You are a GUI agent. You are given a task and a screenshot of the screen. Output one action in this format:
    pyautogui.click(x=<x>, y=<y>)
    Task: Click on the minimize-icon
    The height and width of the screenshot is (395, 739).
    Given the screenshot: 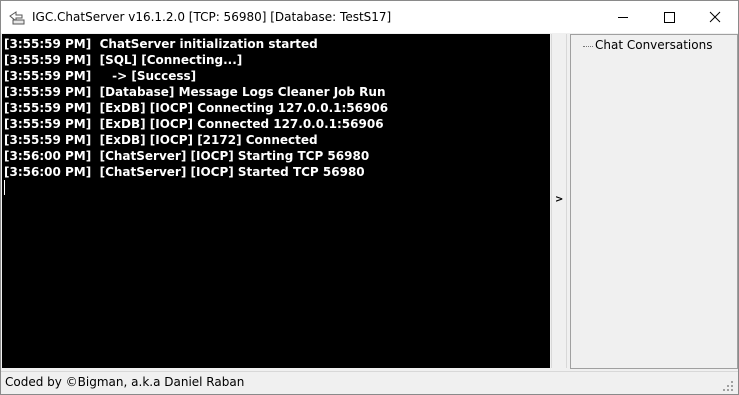 What is the action you would take?
    pyautogui.click(x=623, y=17)
    